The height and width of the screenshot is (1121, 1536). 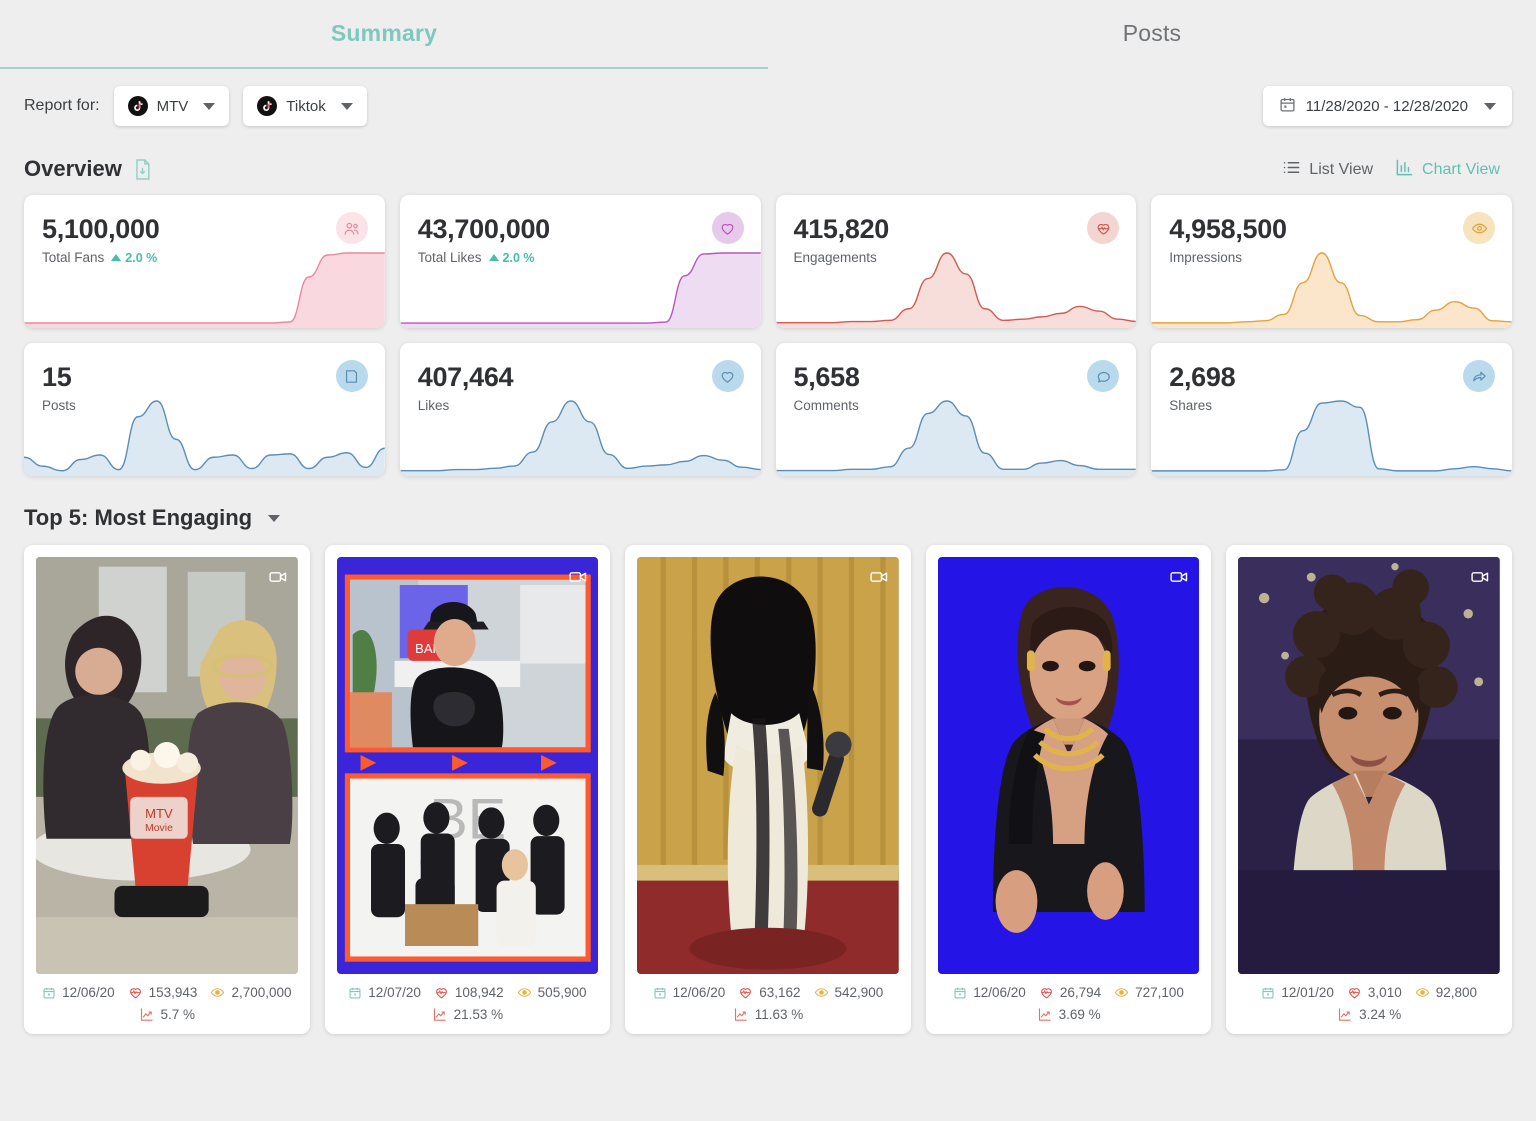 What do you see at coordinates (1479, 376) in the screenshot?
I see `share-icon` at bounding box center [1479, 376].